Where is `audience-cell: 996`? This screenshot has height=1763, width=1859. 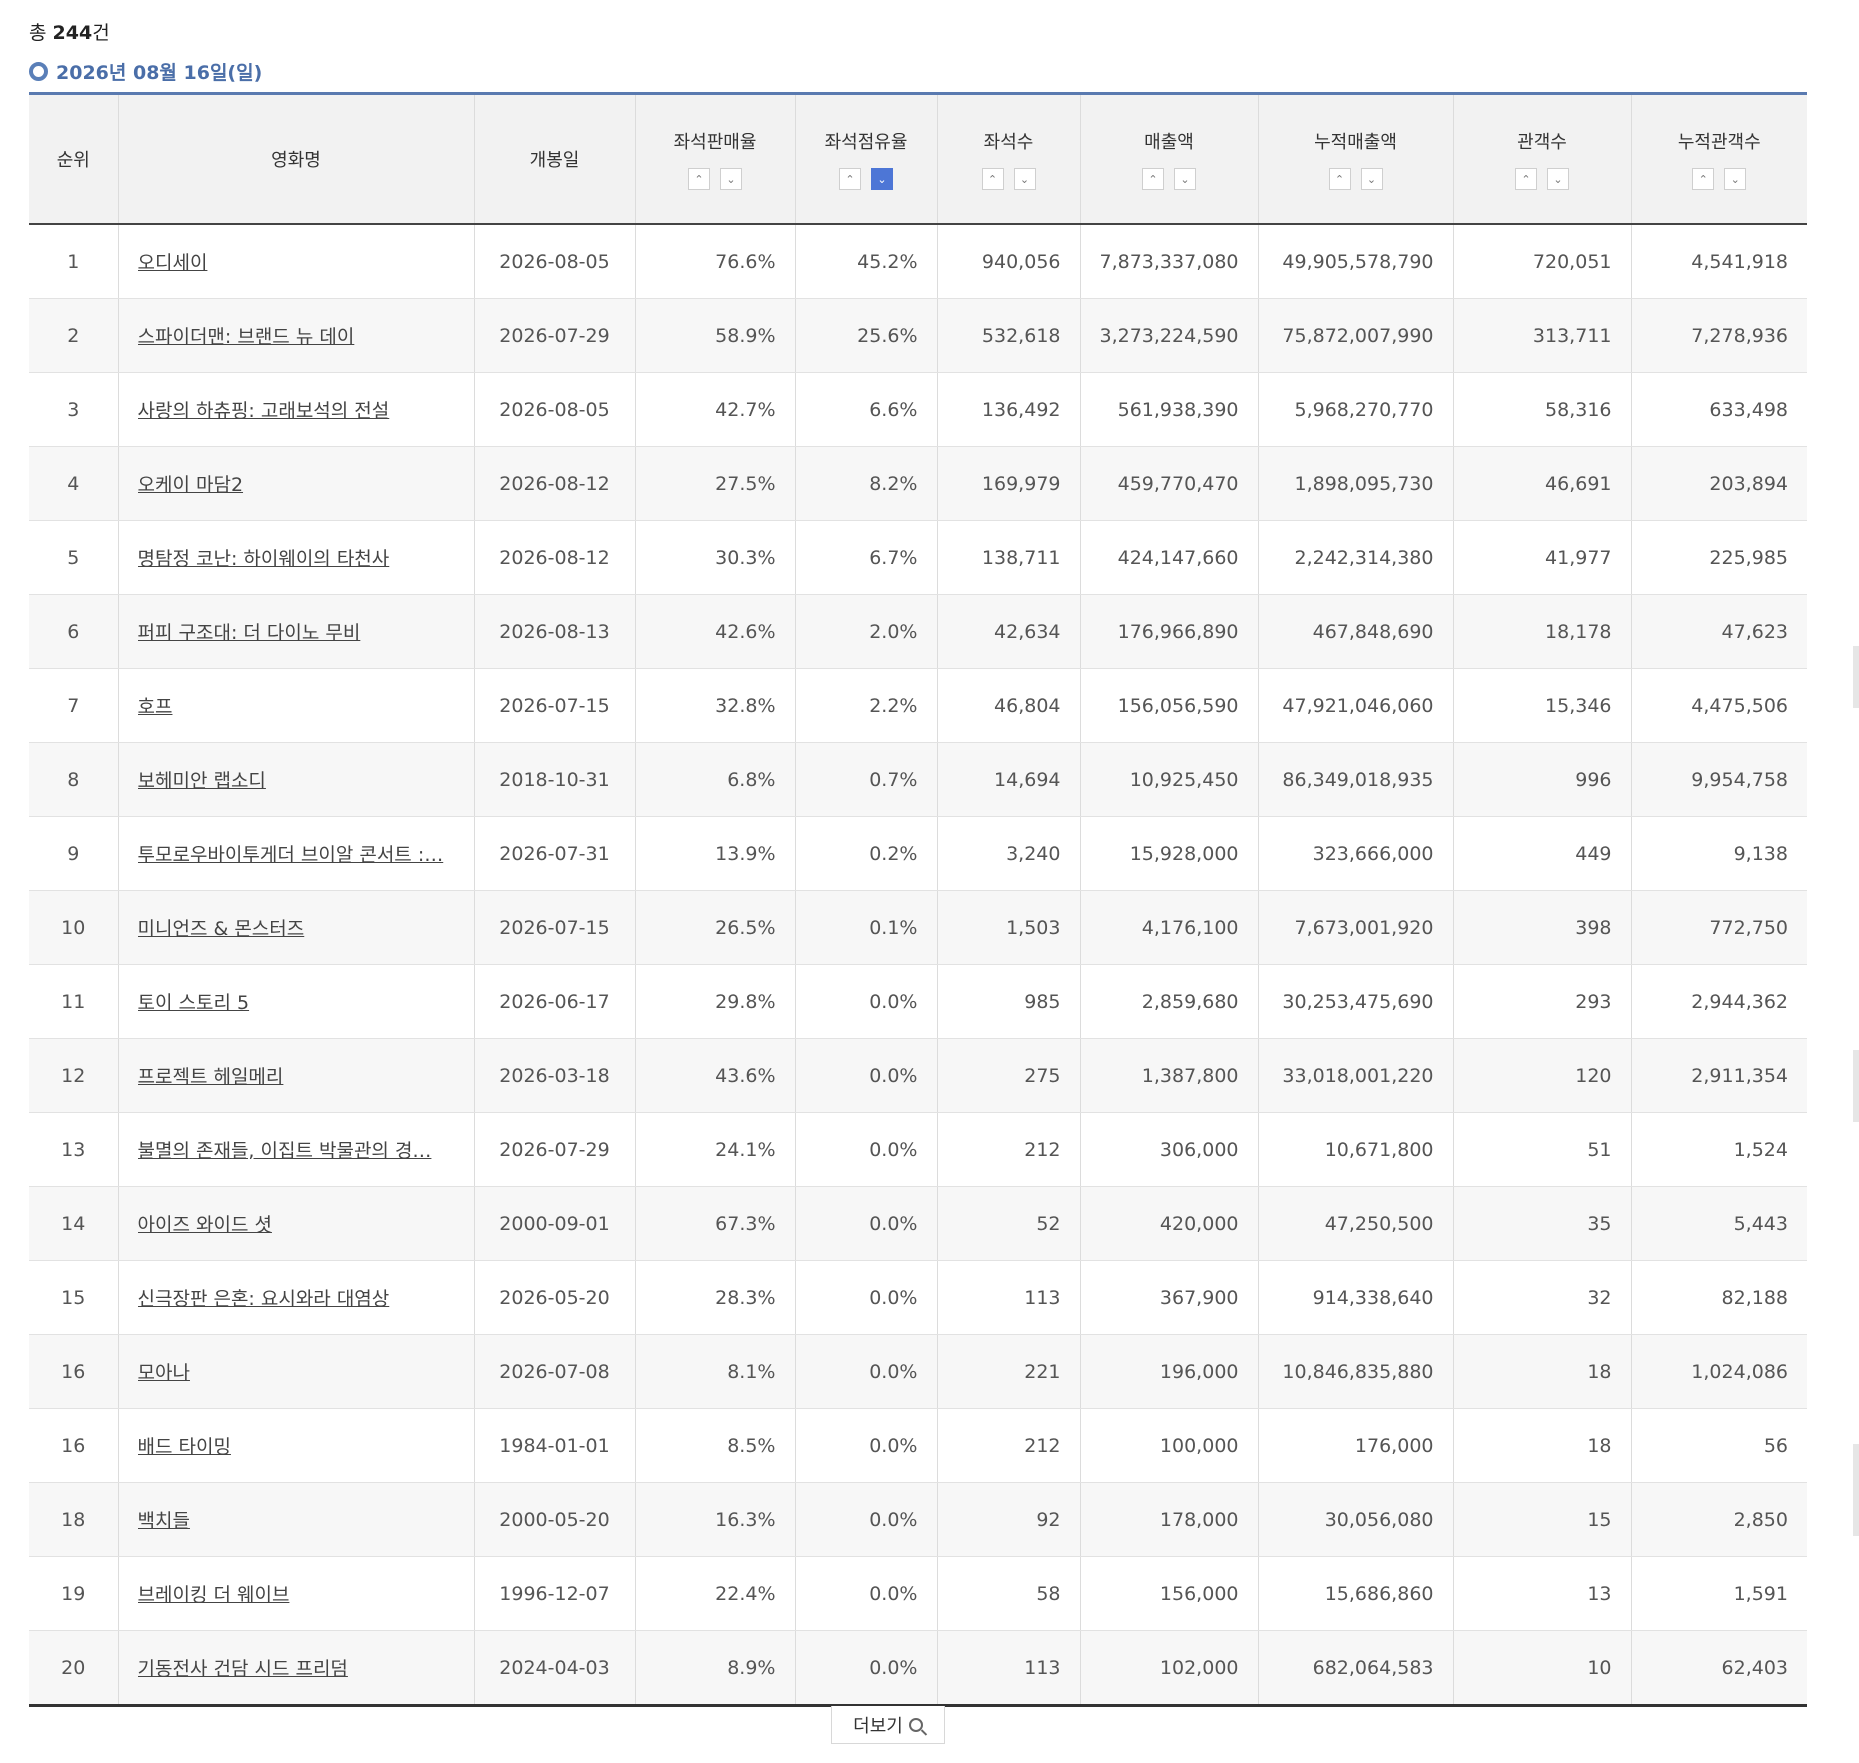
audience-cell: 996 is located at coordinates (1541, 779).